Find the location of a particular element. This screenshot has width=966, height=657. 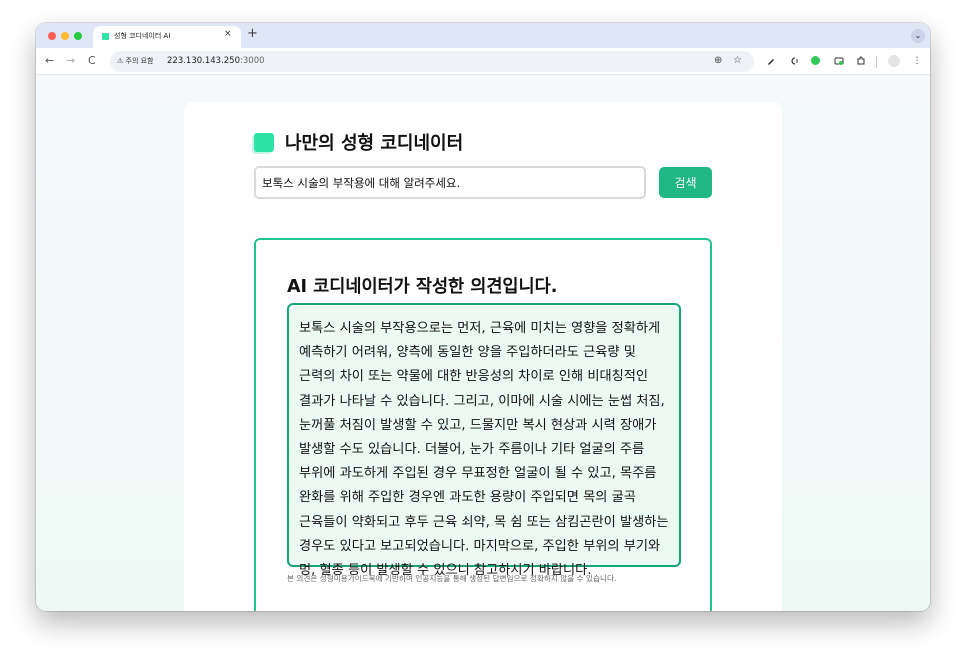

result-heading: AI 코디네이터가 작성한 의견입니다. is located at coordinates (422, 287).